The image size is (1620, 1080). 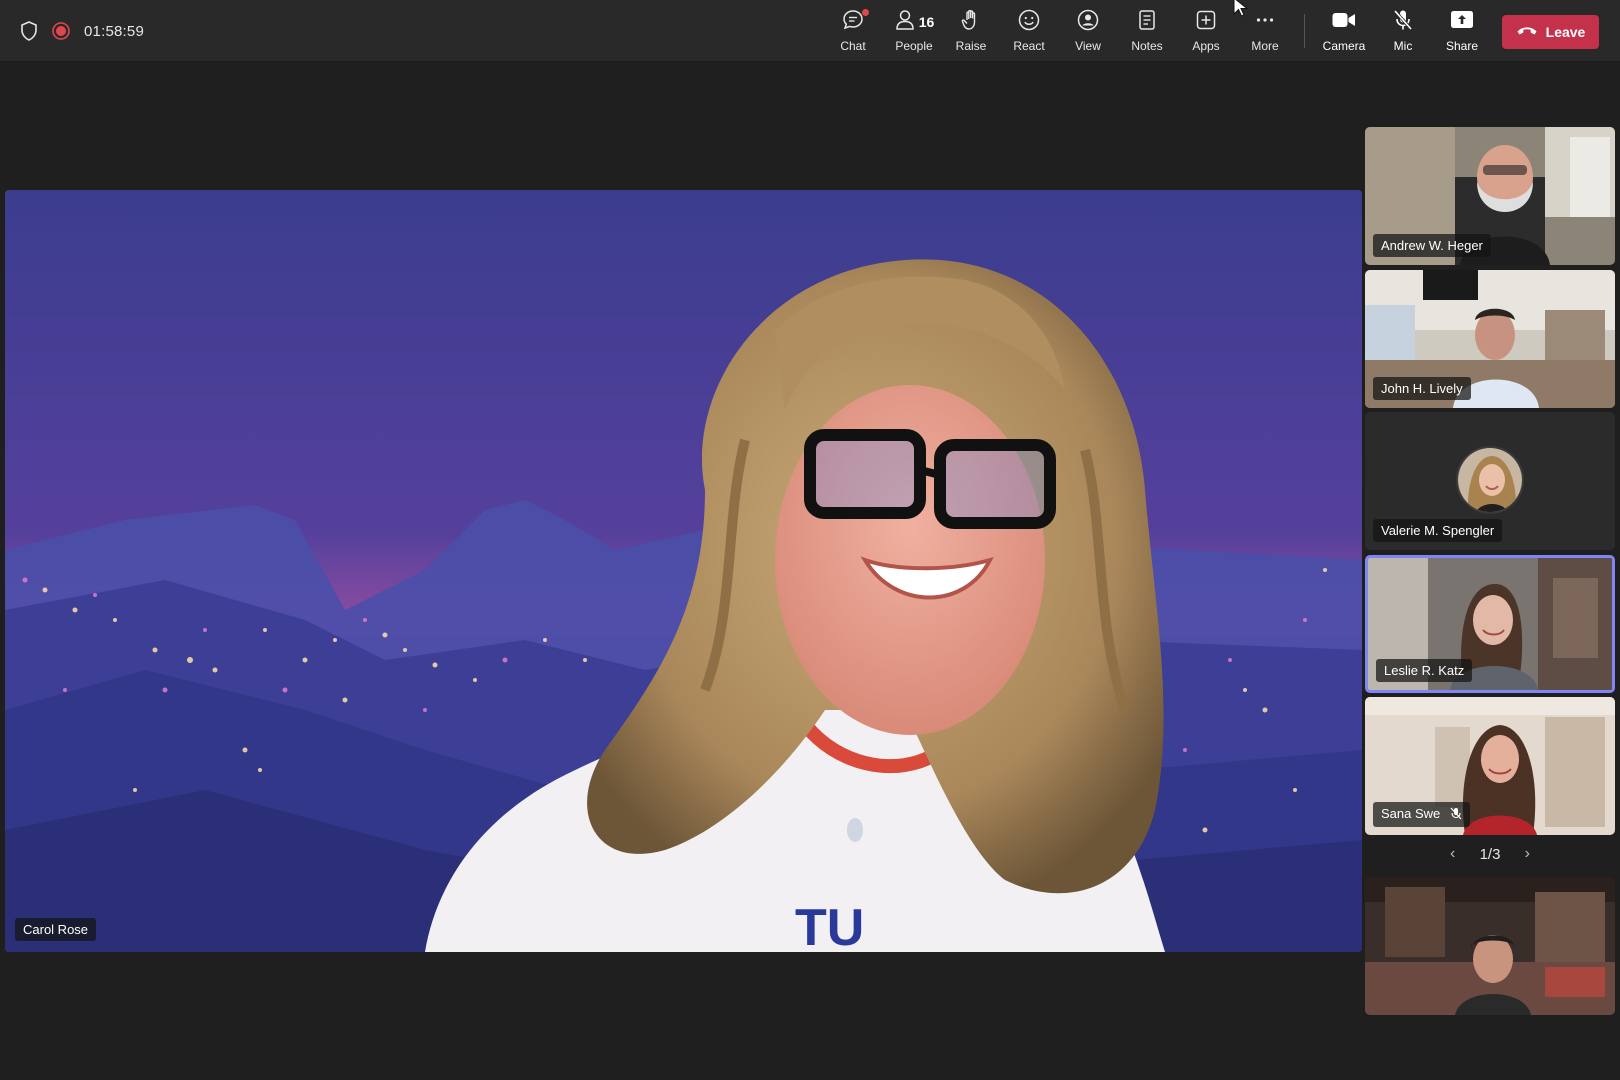 I want to click on more-dots-icon, so click(x=1265, y=22).